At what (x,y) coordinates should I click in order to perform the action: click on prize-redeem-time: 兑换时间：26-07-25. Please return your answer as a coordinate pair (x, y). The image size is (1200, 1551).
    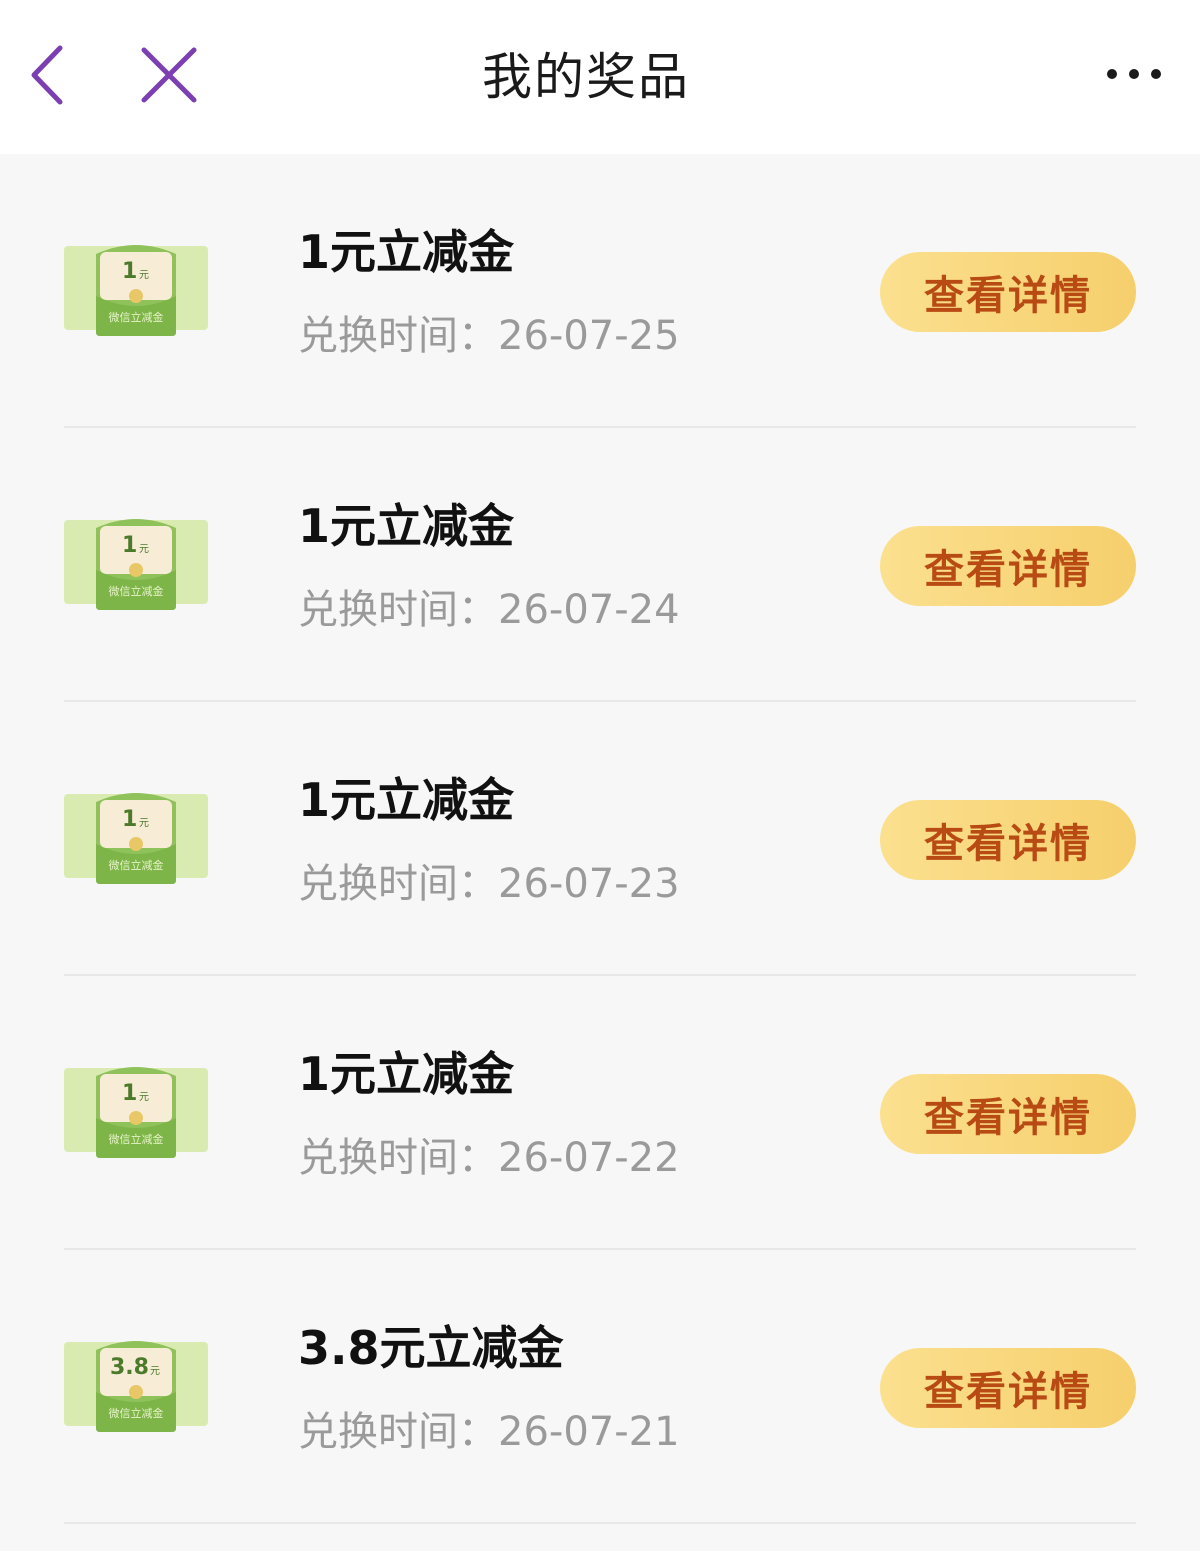
    Looking at the image, I should click on (489, 336).